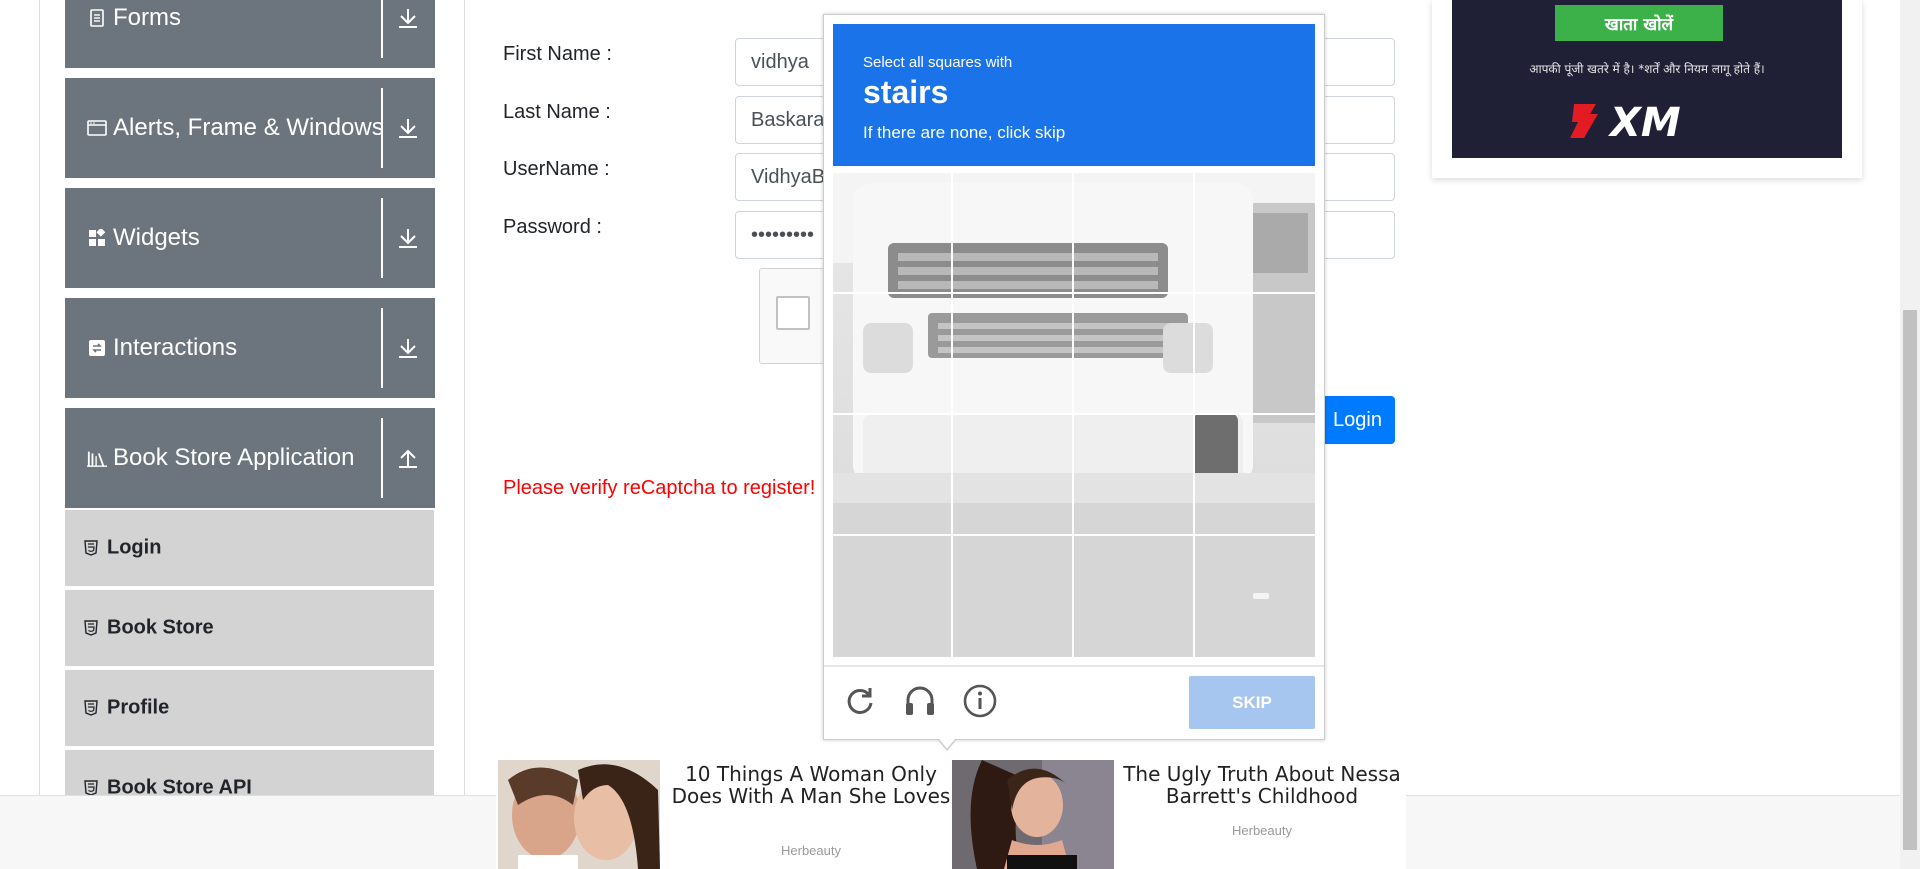 The width and height of the screenshot is (1920, 869). I want to click on form-icon, so click(97, 18).